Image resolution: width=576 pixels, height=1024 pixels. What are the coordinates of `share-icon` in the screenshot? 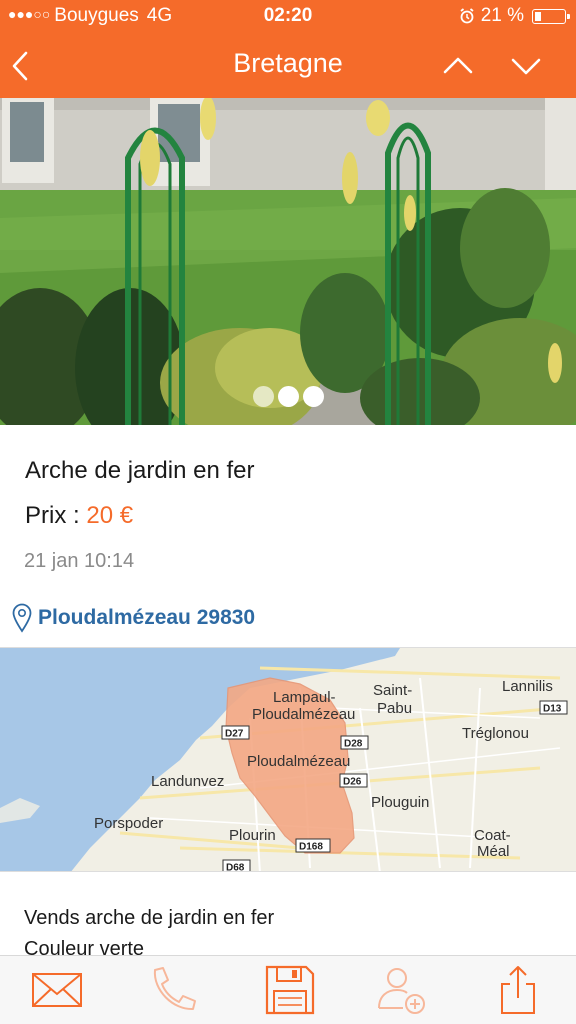 It's located at (518, 990).